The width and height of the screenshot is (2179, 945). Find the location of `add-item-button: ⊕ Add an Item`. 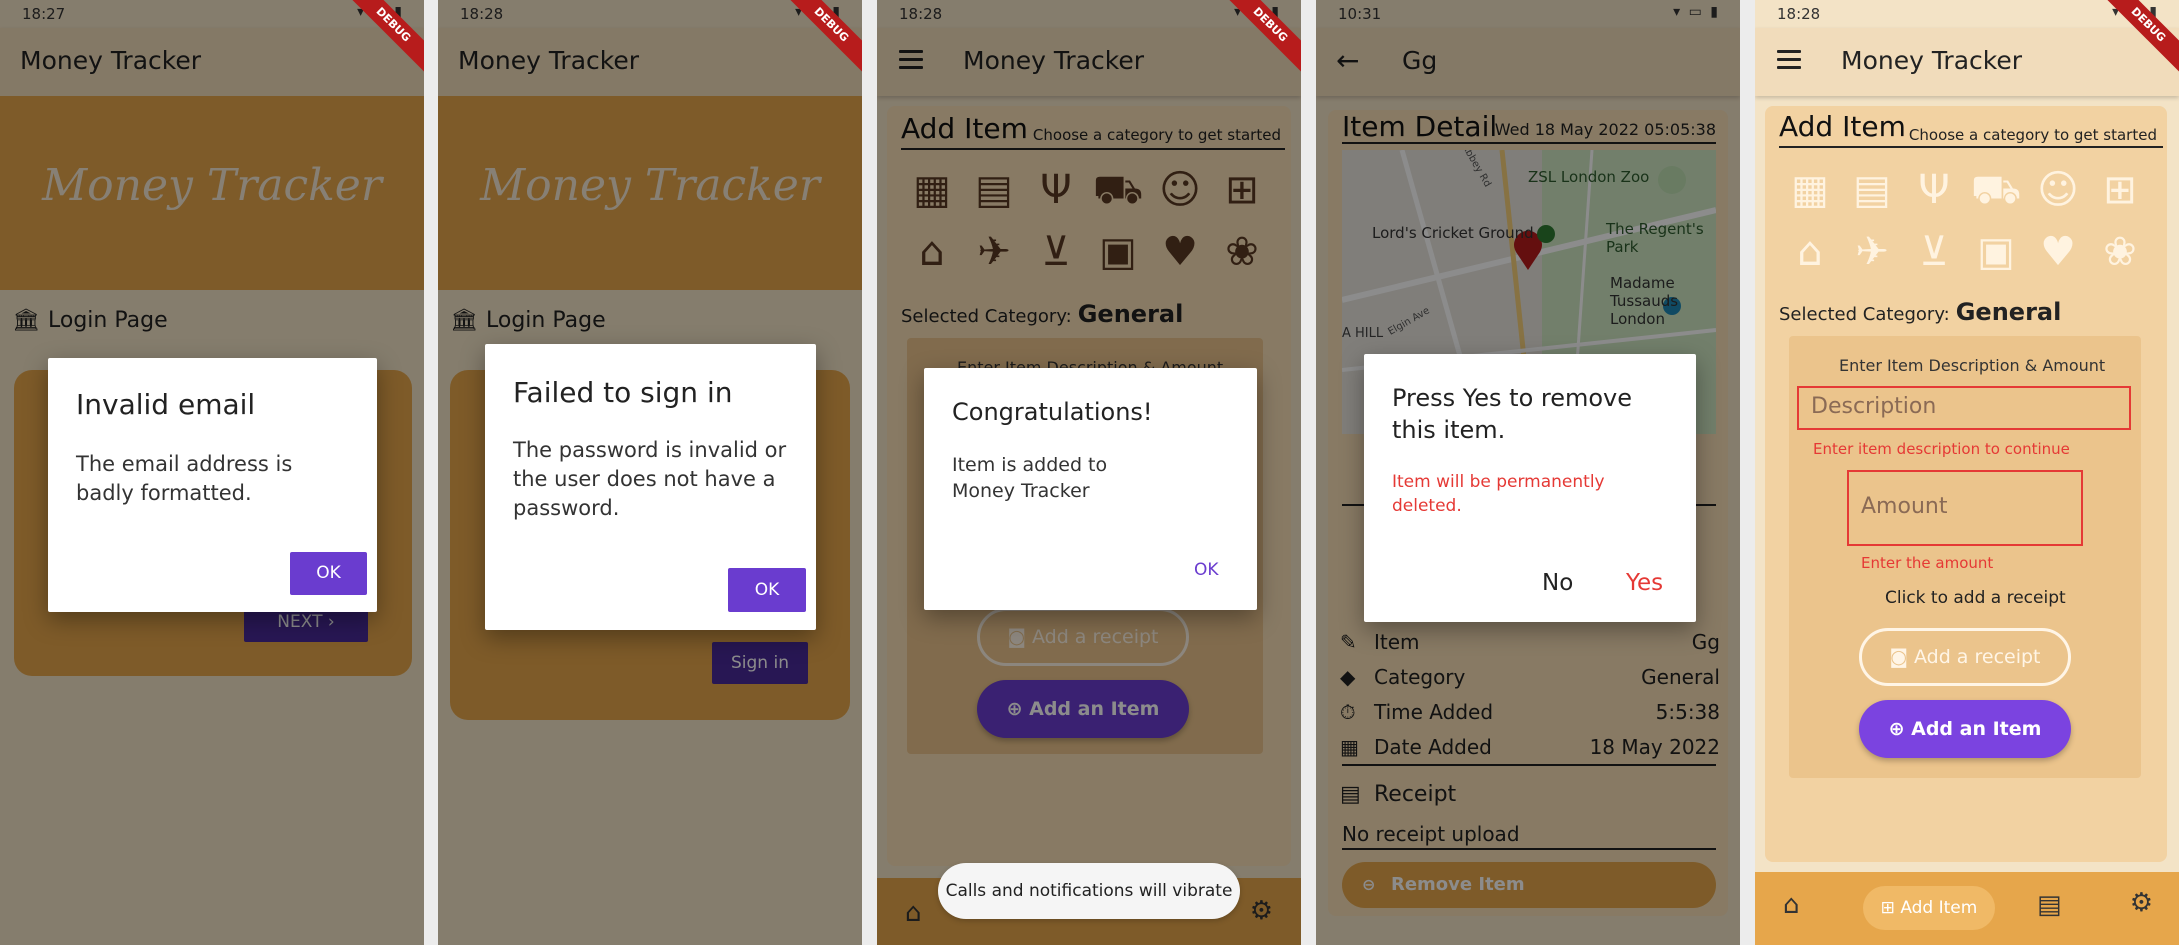

add-item-button: ⊕ Add an Item is located at coordinates (1965, 729).